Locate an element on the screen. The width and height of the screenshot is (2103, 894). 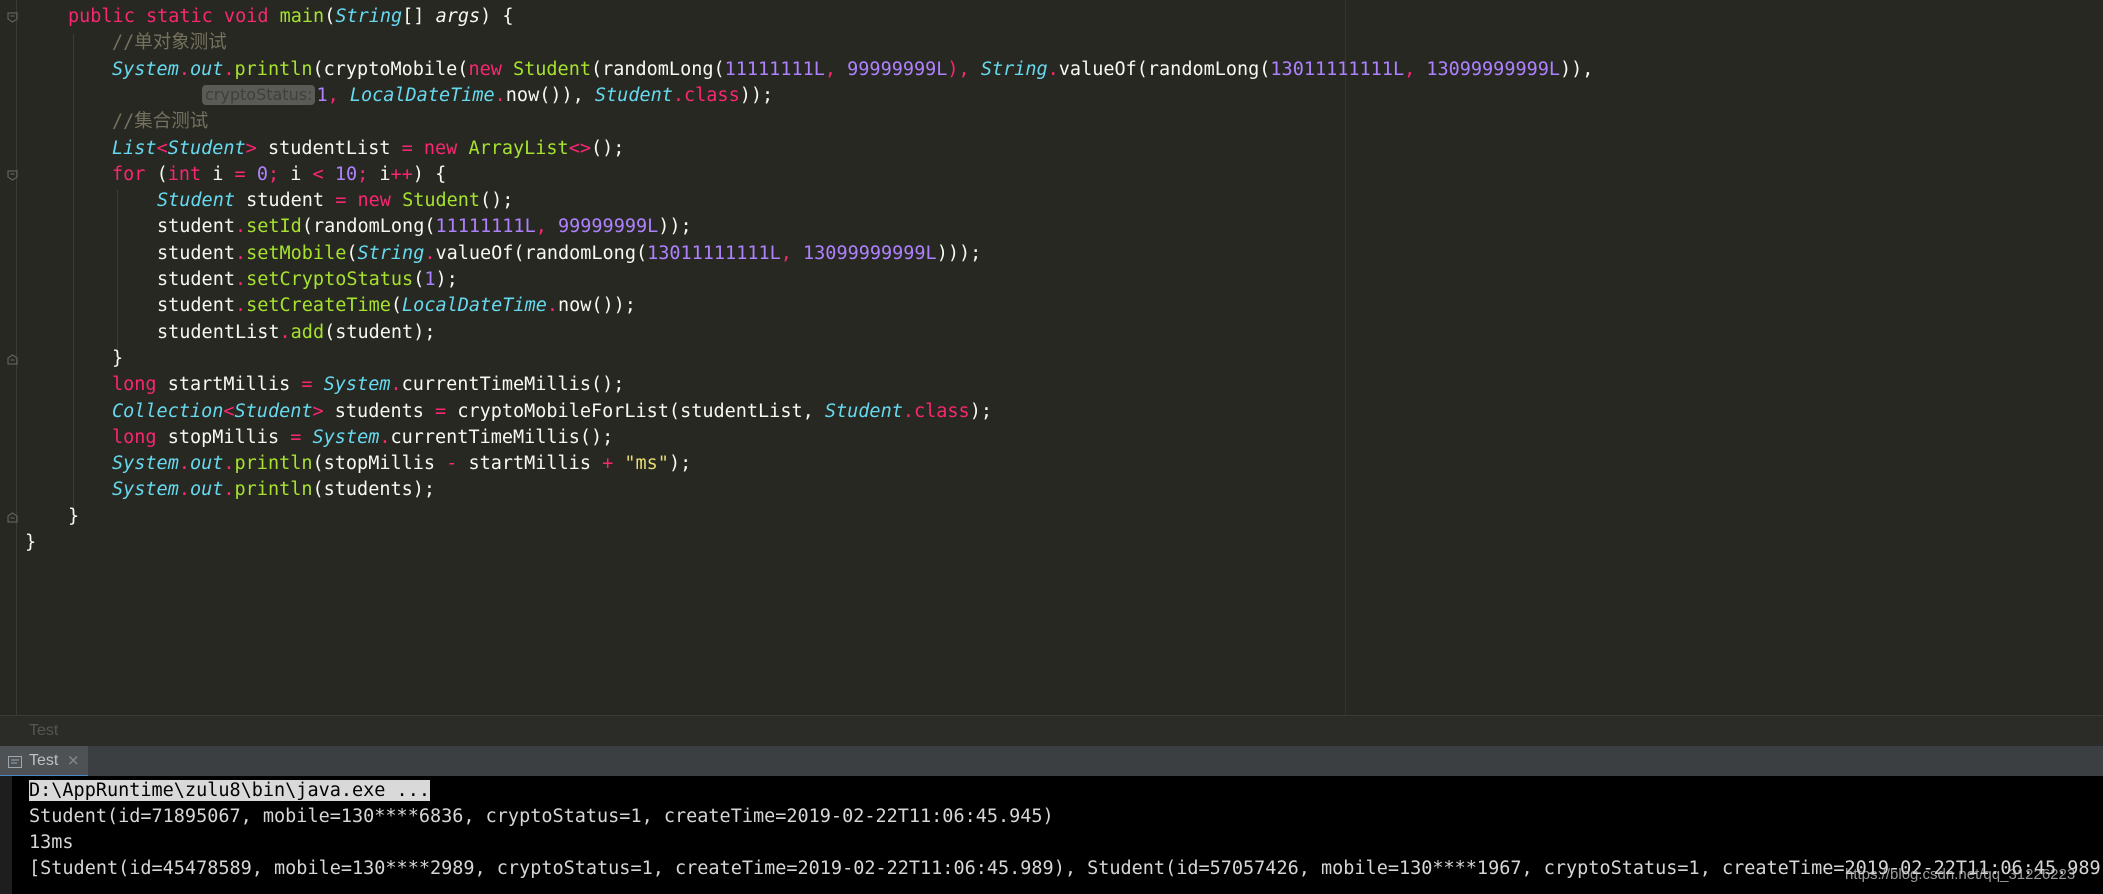
editor-gutter is located at coordinates (9, 357).